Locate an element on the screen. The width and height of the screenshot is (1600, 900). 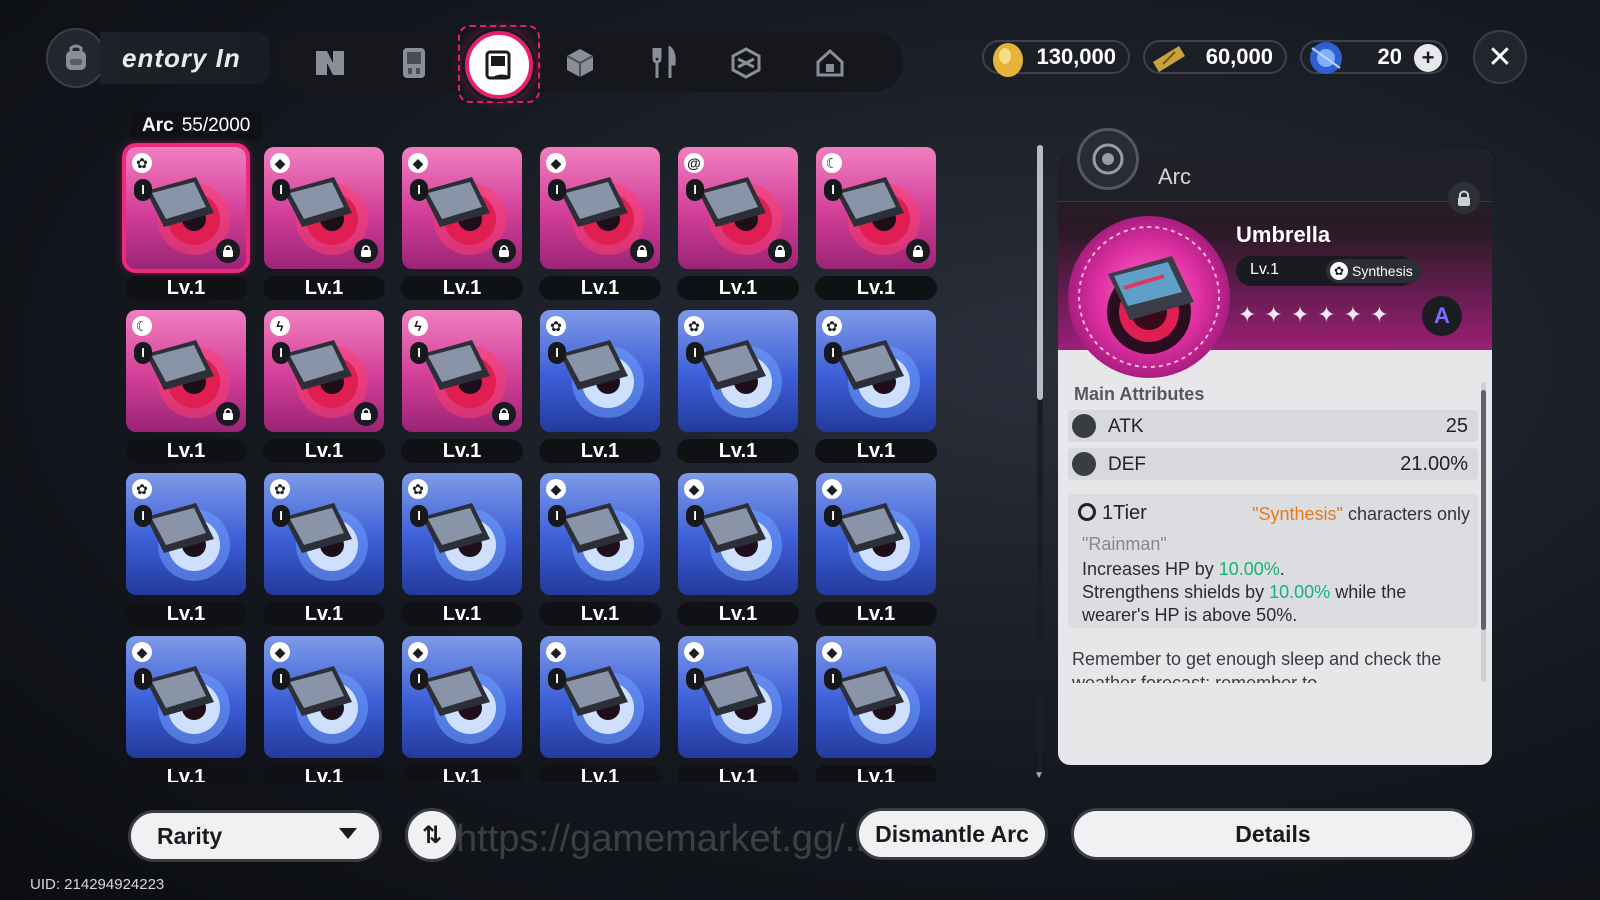
arc-item-card: @ I is located at coordinates (738, 208).